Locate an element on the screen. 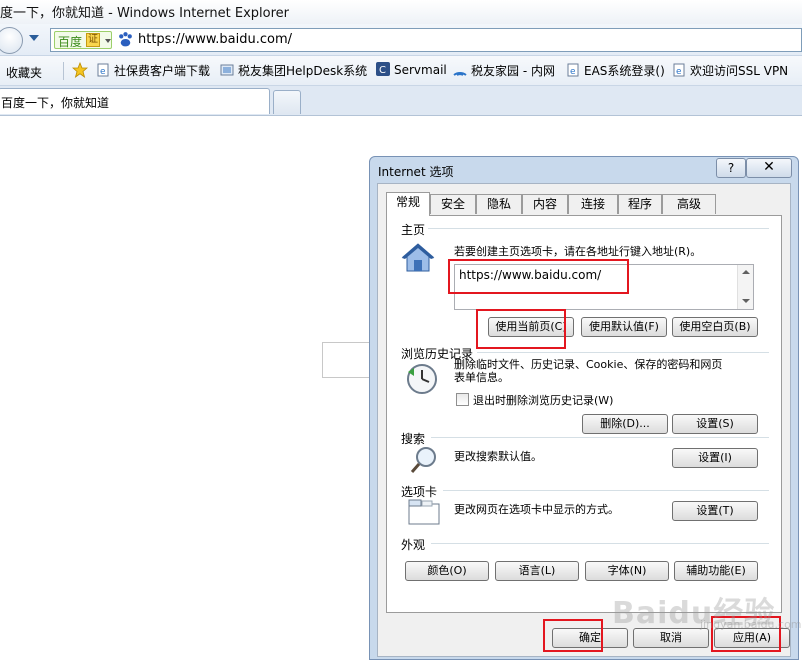  address-toolbar: 百度 证 https://www.baidu.com/ is located at coordinates (401, 40).